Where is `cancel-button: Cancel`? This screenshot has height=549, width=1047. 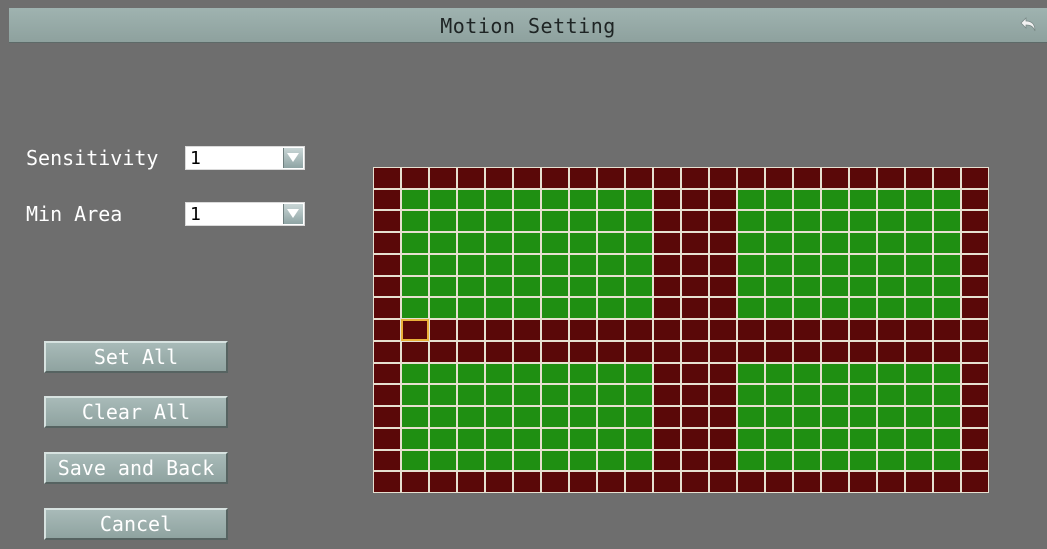 cancel-button: Cancel is located at coordinates (136, 524).